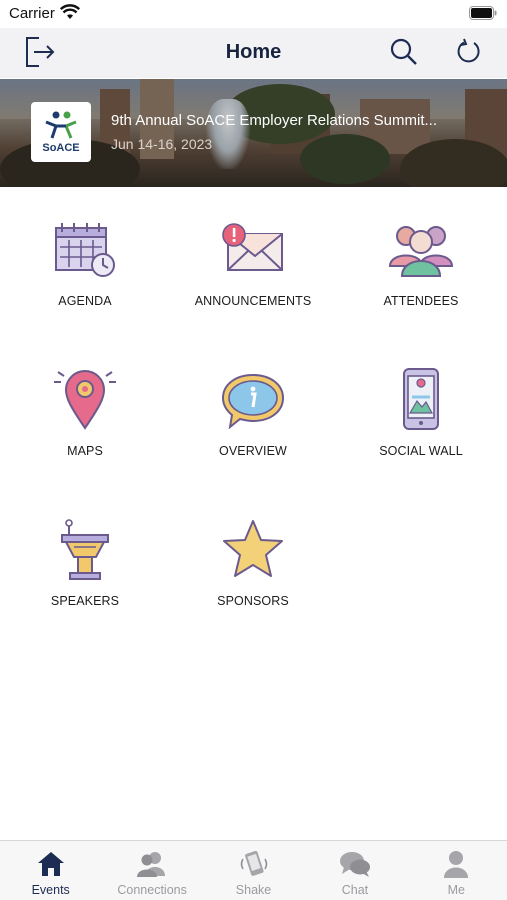  I want to click on module-maps: MAPS, so click(85, 403).